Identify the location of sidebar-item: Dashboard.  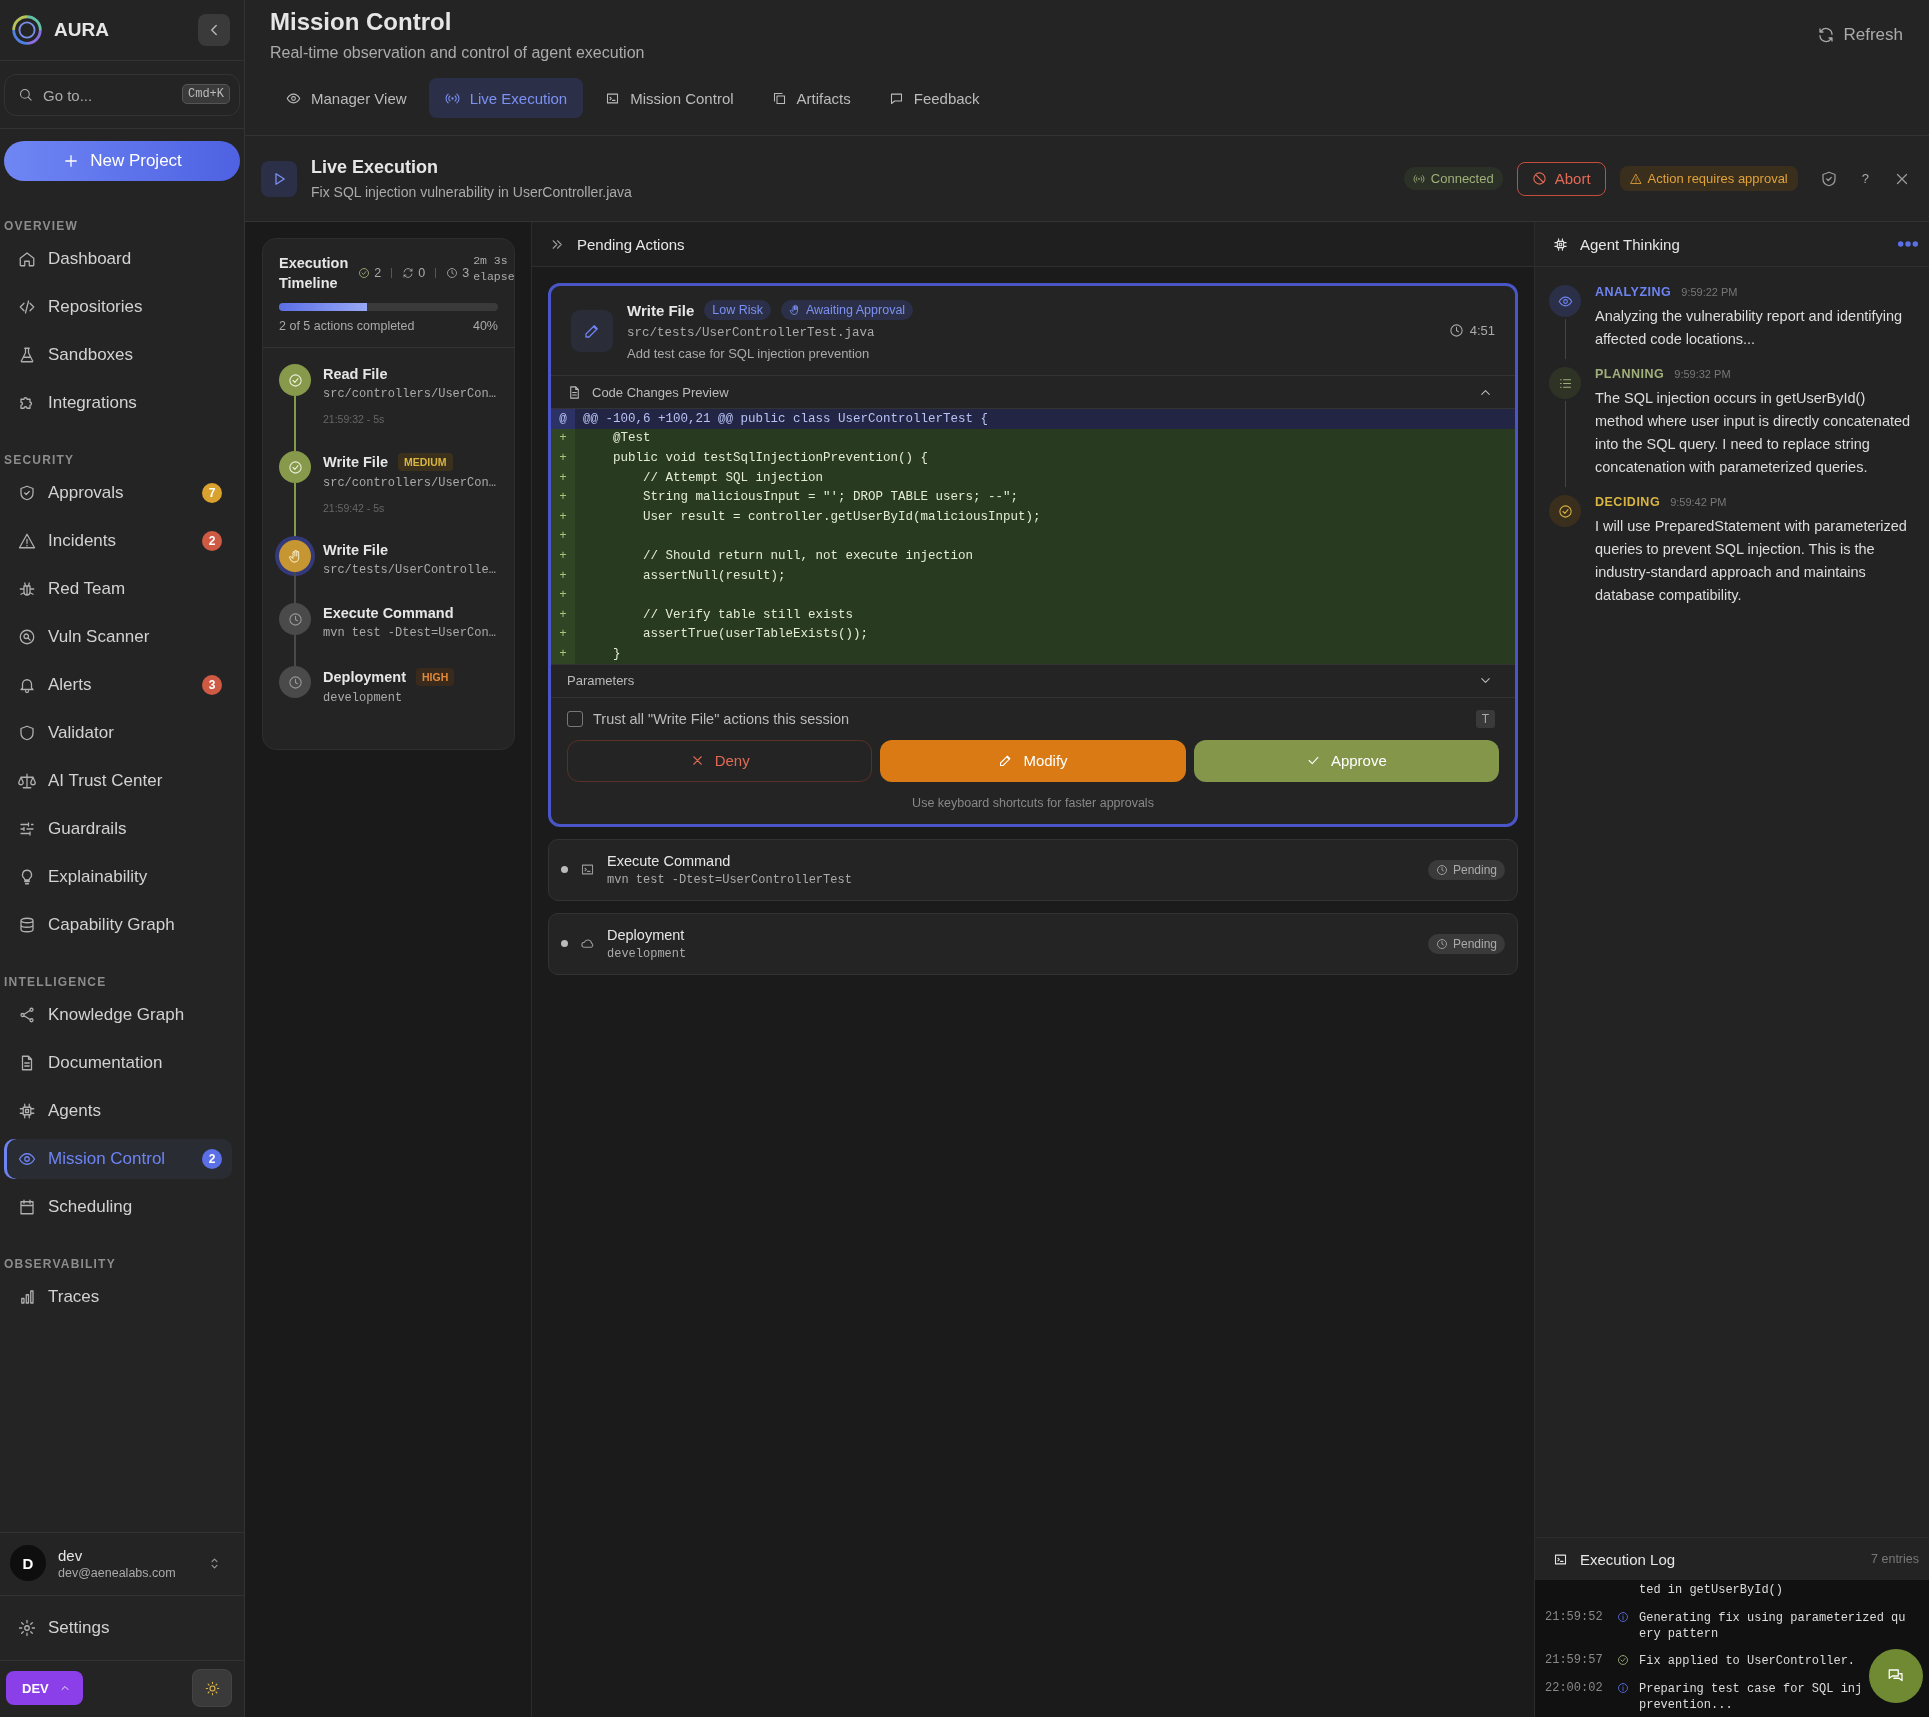
(118, 259).